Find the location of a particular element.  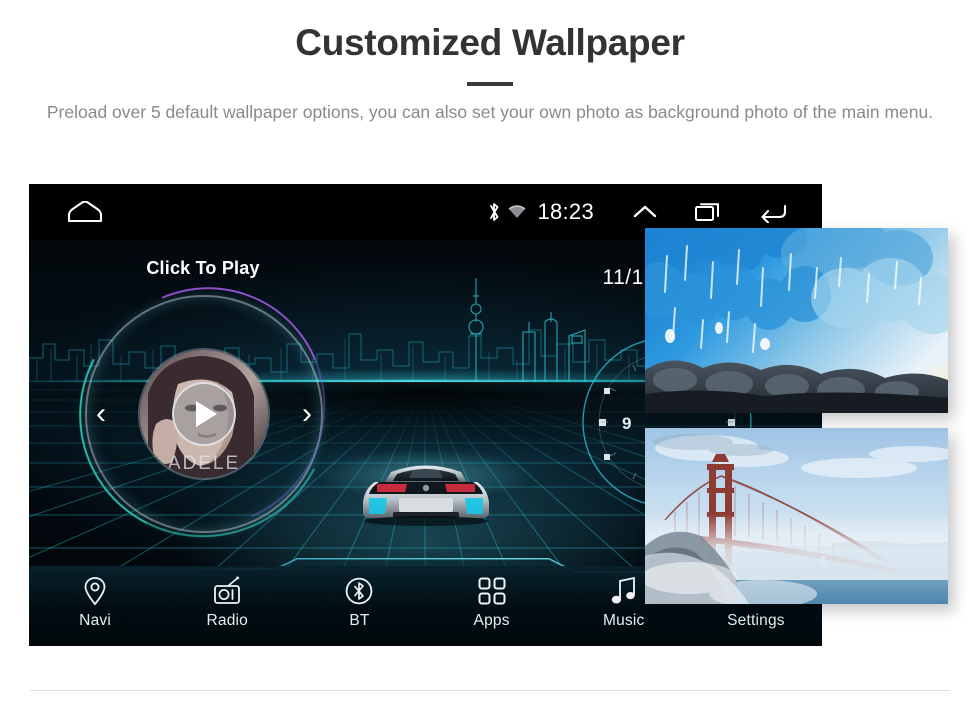

chevron-up-icon is located at coordinates (645, 212).